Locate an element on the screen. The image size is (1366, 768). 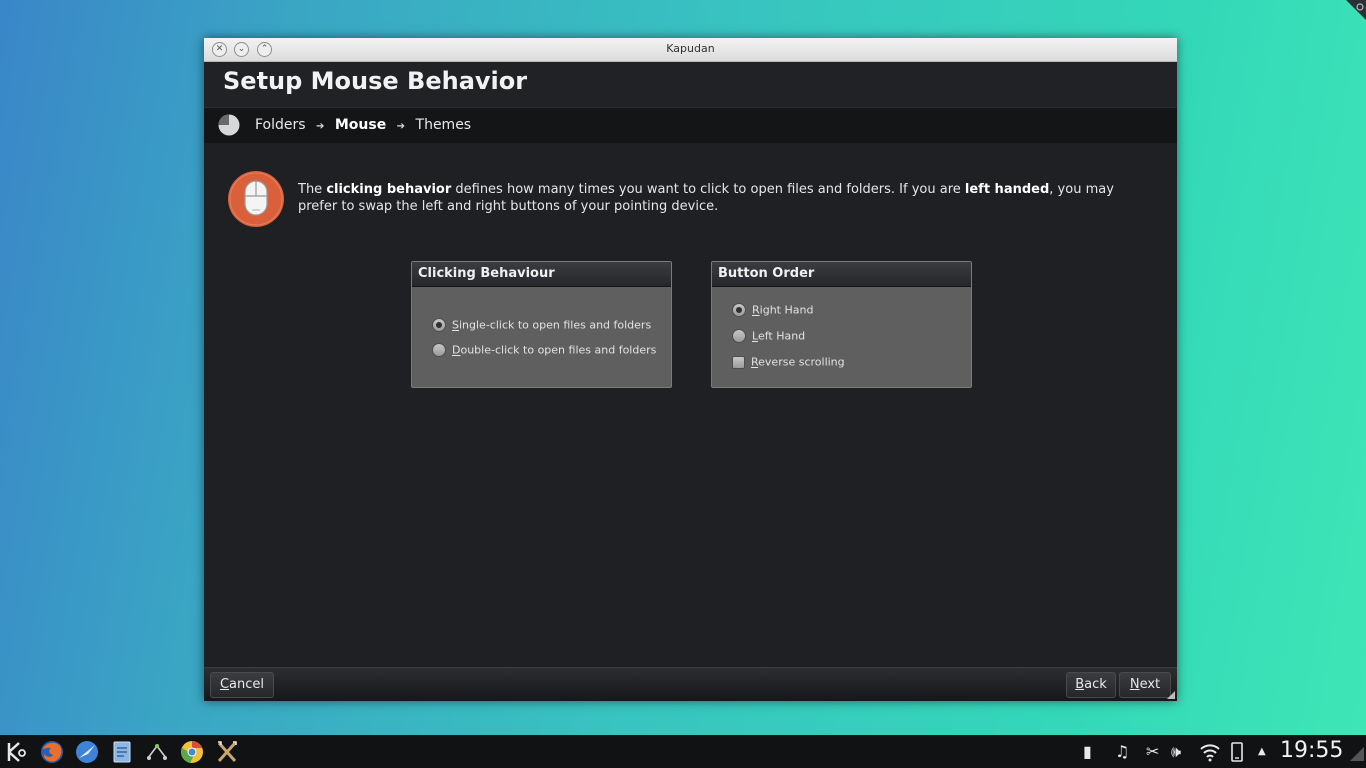
footer-bar: Cancel Back Next is located at coordinates (690, 684).